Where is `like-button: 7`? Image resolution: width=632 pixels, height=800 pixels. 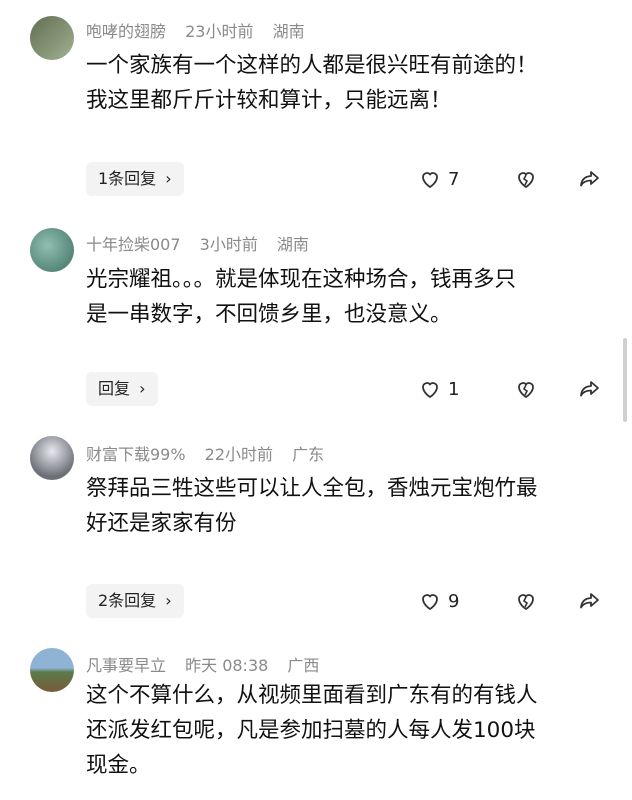 like-button: 7 is located at coordinates (438, 179).